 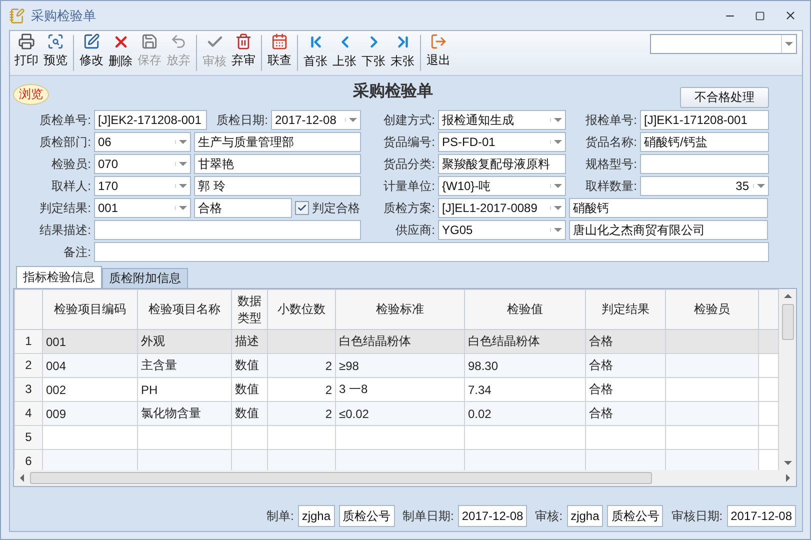 What do you see at coordinates (408, 142) in the screenshot?
I see `field-label: 货品编号:` at bounding box center [408, 142].